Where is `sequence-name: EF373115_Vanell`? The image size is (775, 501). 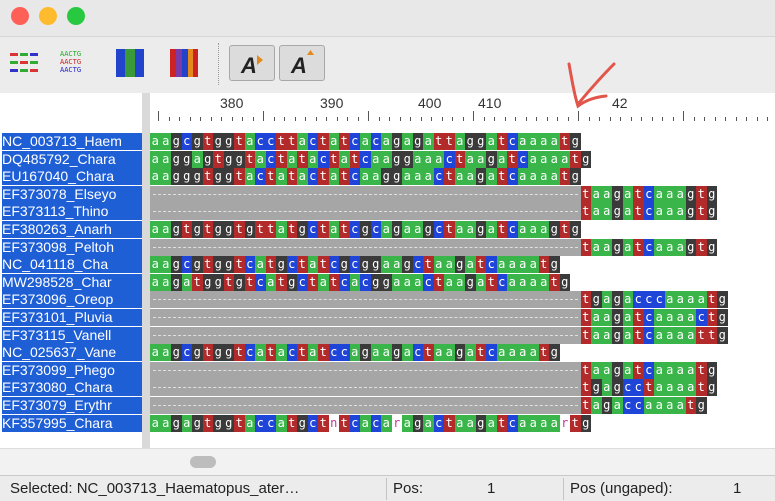
sequence-name: EF373115_Vanell is located at coordinates (72, 335).